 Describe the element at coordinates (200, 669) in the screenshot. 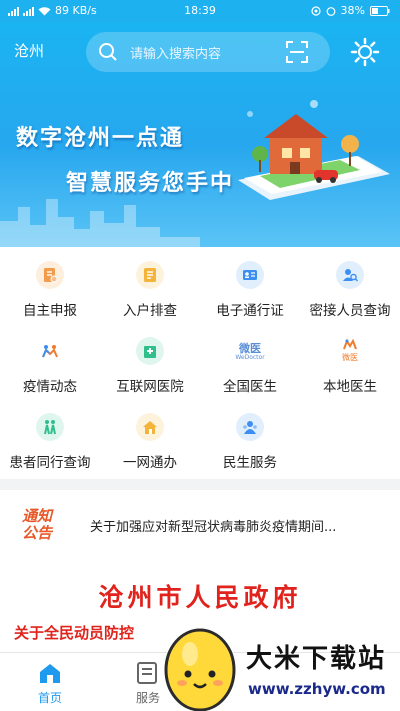

I see `egg-mascot-icon` at that location.